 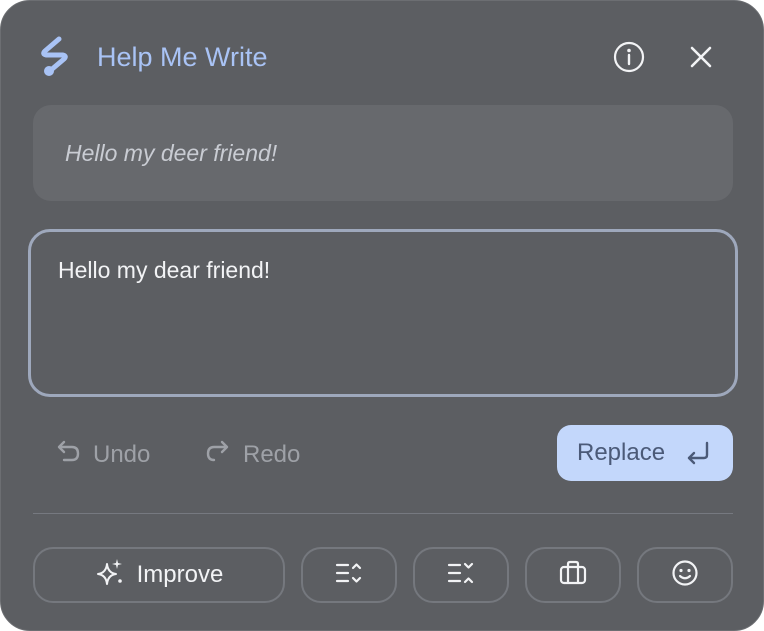 I want to click on sparkles-icon, so click(x=116, y=575).